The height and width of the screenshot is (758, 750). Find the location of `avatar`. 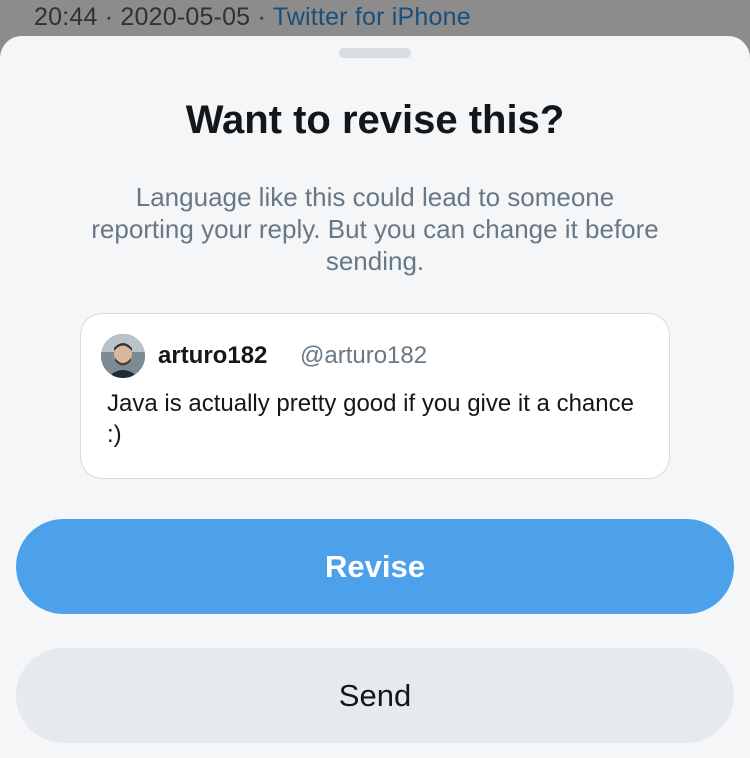

avatar is located at coordinates (123, 356).